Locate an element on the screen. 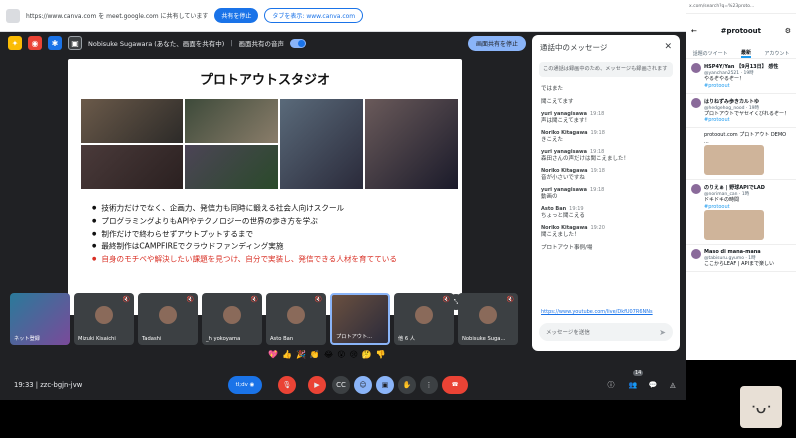 The image size is (796, 438). emoji-icon: ☺ is located at coordinates (363, 385).